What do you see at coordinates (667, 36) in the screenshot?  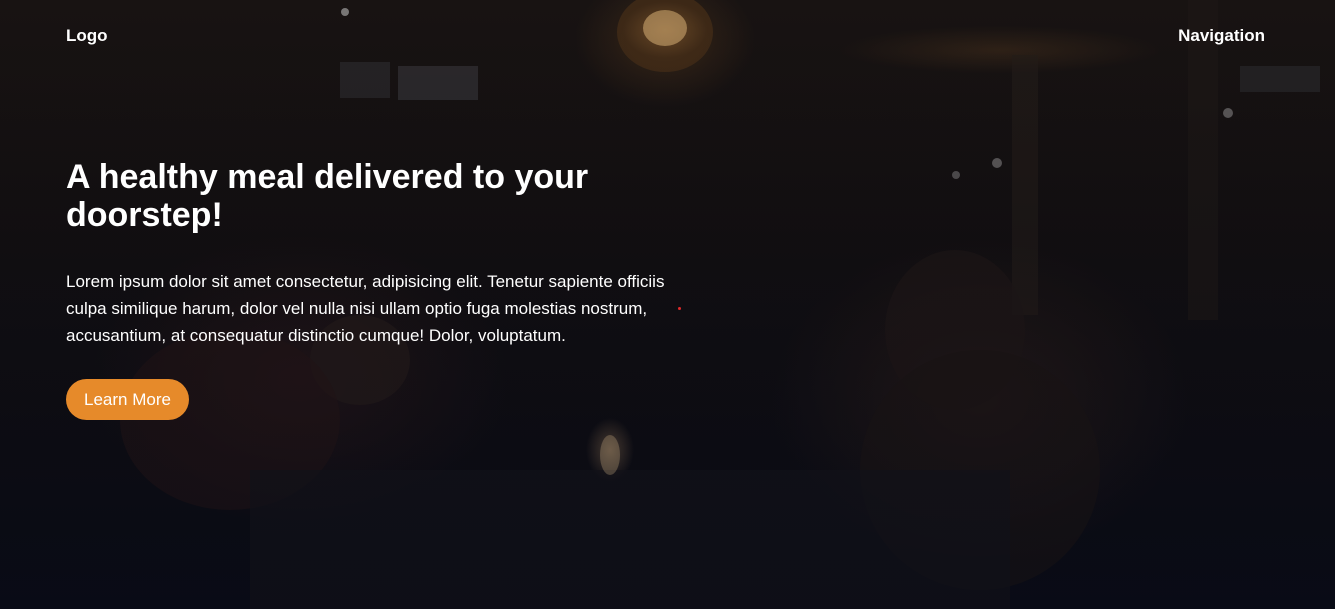 I see `top-bar: Logo Navigation` at bounding box center [667, 36].